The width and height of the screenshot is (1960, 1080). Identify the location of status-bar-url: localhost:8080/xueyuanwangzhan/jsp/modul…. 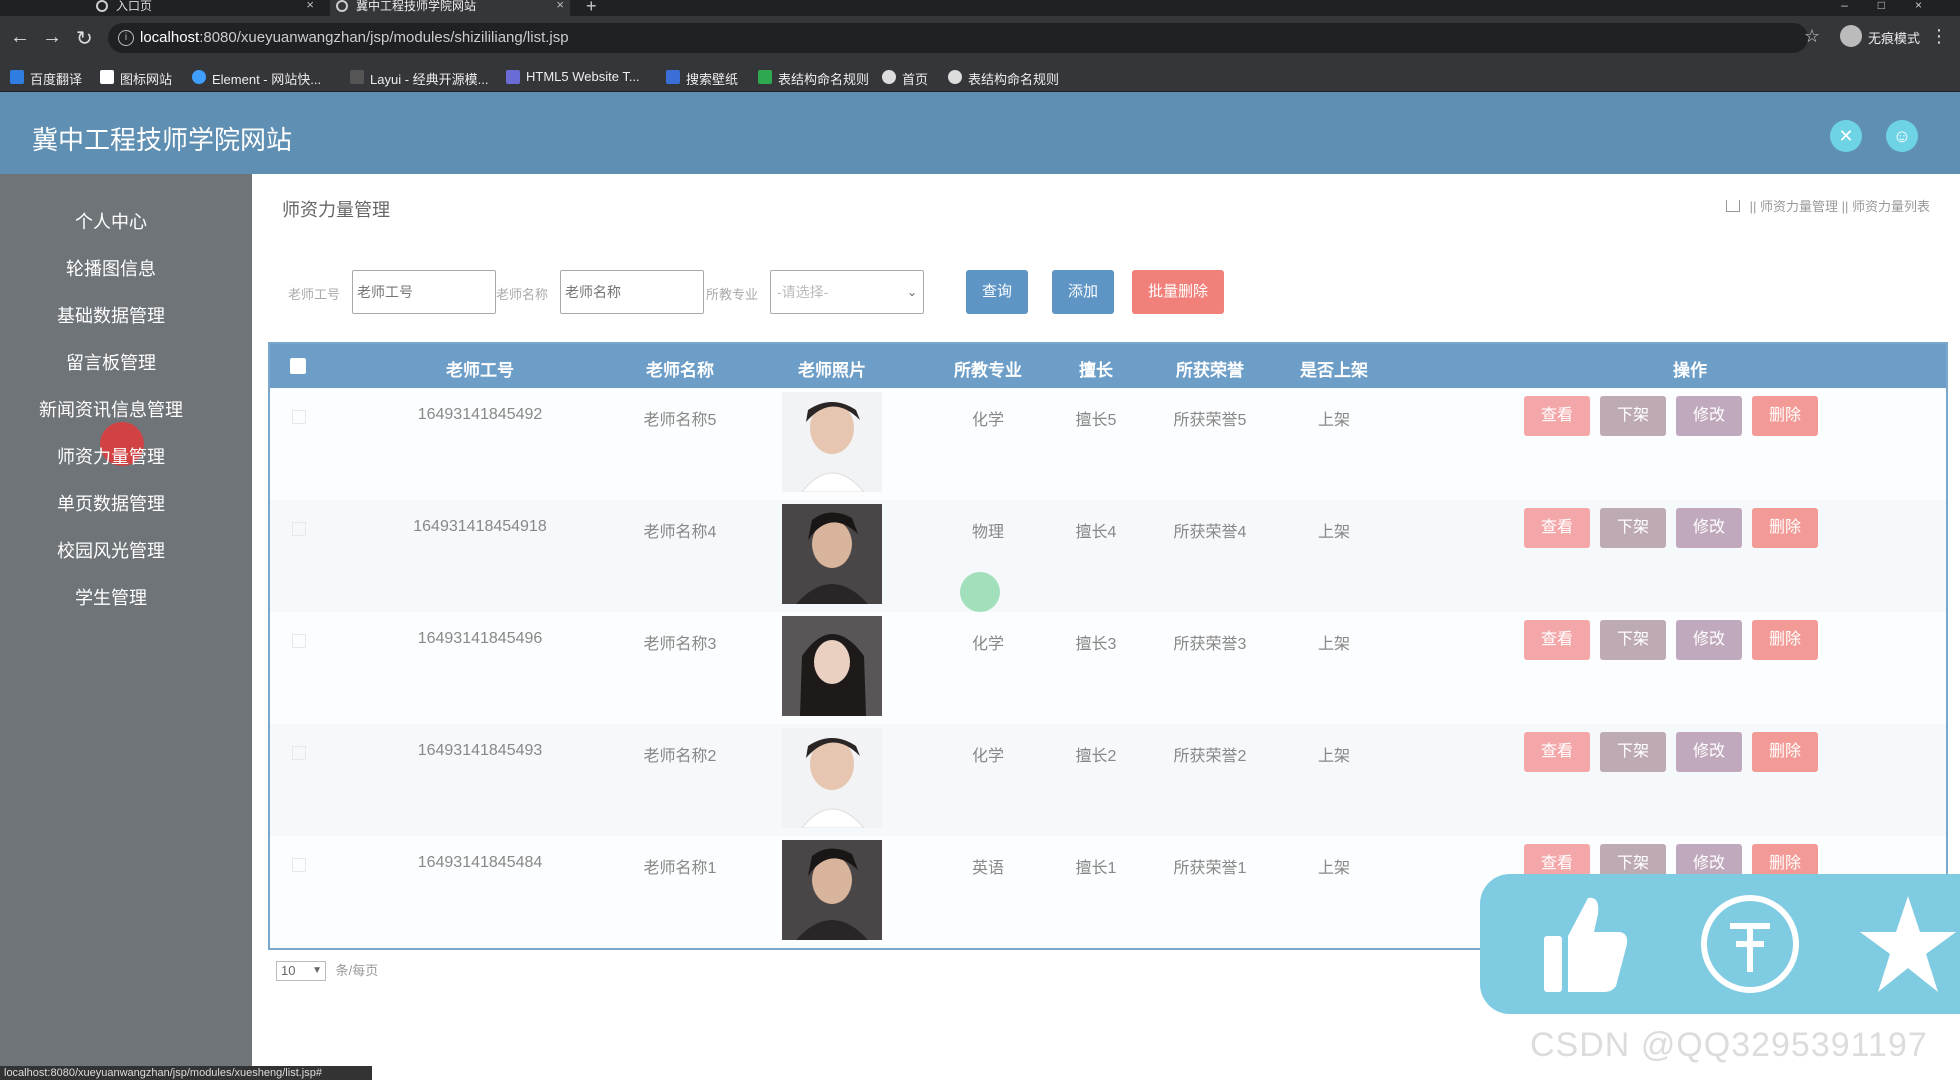
(186, 1073).